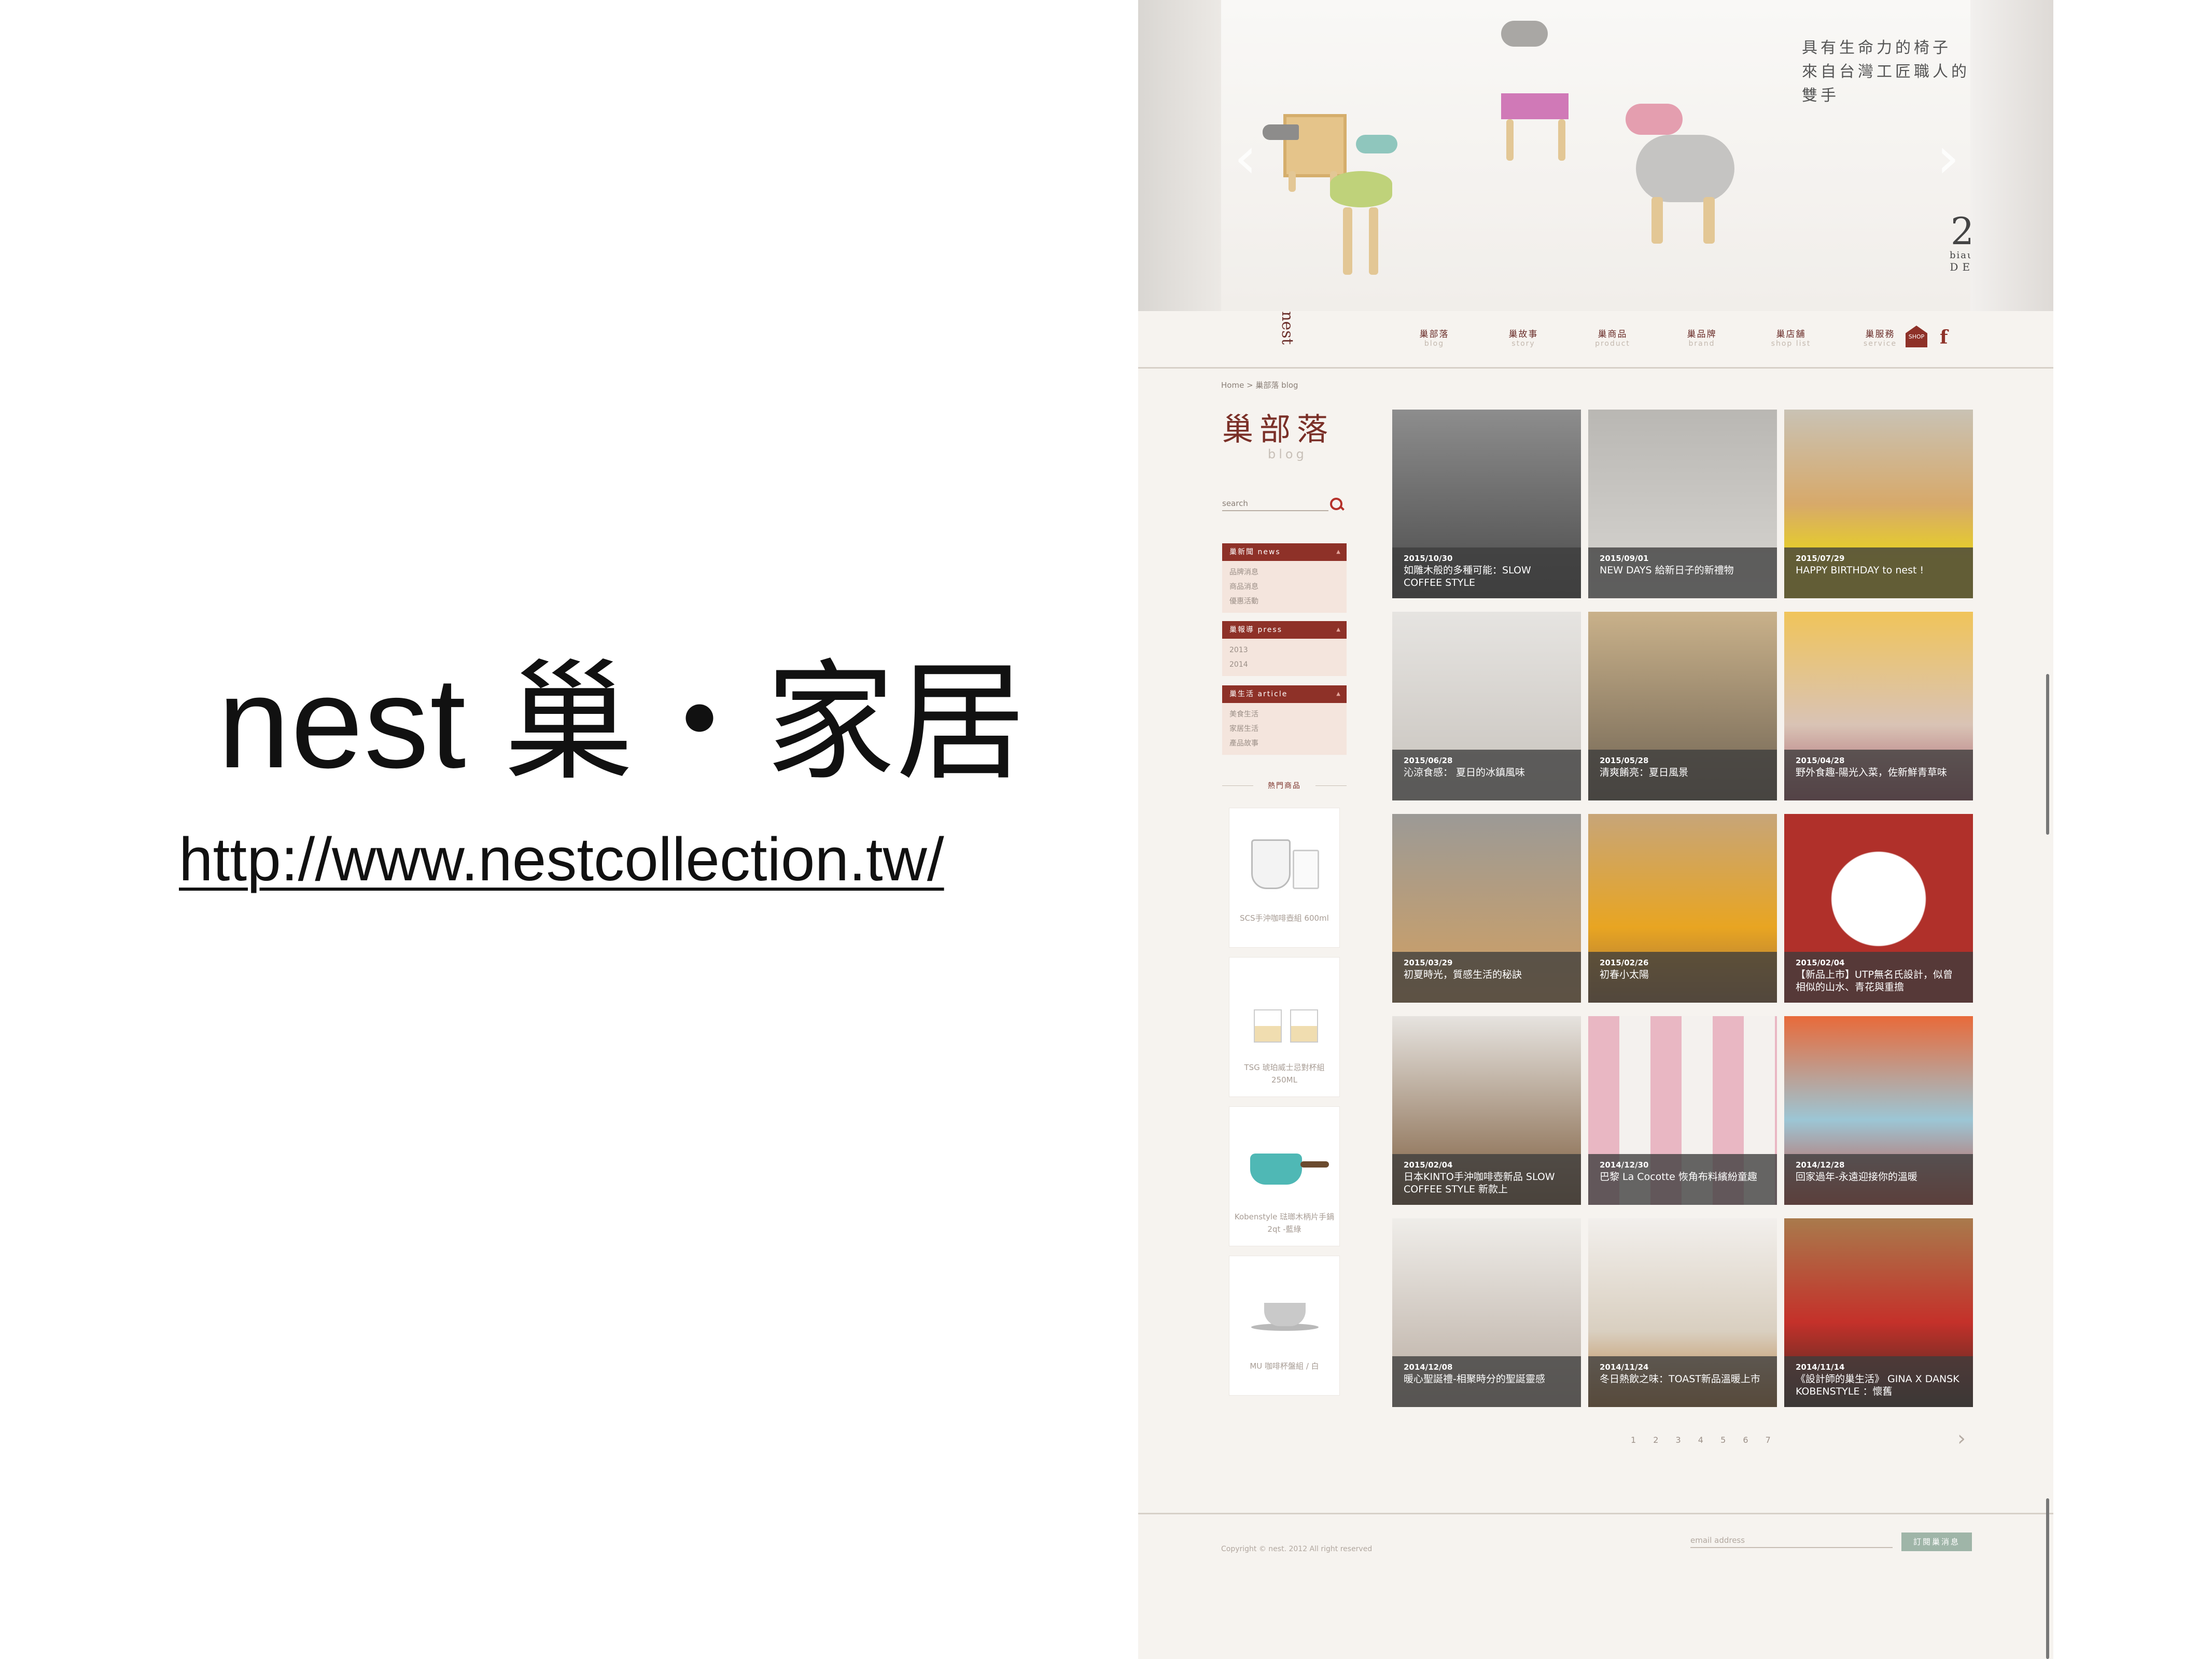 The width and height of the screenshot is (2212, 1659). What do you see at coordinates (1701, 337) in the screenshot?
I see `nav-item-brand: 巢品牌 brand` at bounding box center [1701, 337].